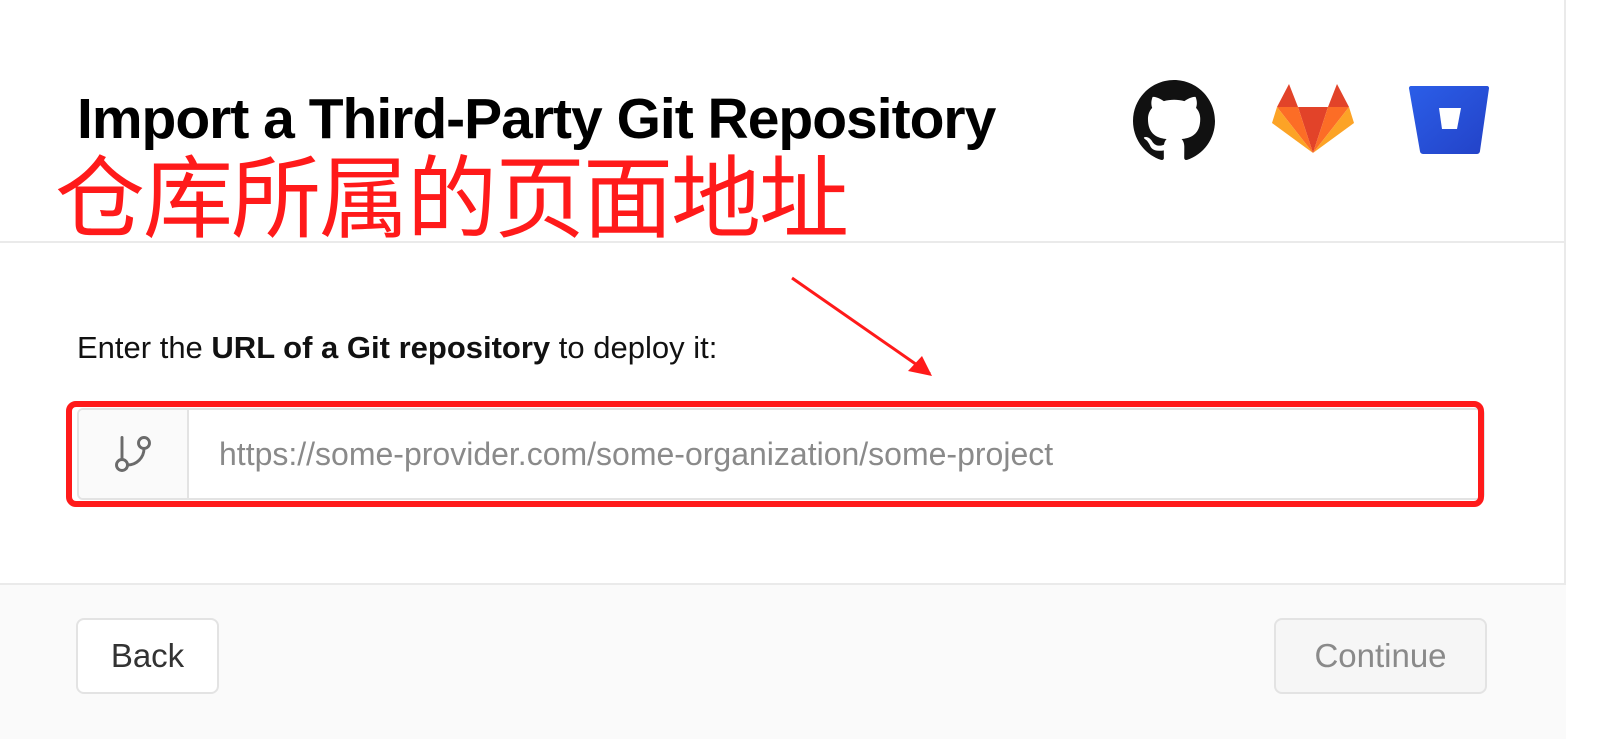 The height and width of the screenshot is (739, 1600). What do you see at coordinates (1174, 121) in the screenshot?
I see `github-icon` at bounding box center [1174, 121].